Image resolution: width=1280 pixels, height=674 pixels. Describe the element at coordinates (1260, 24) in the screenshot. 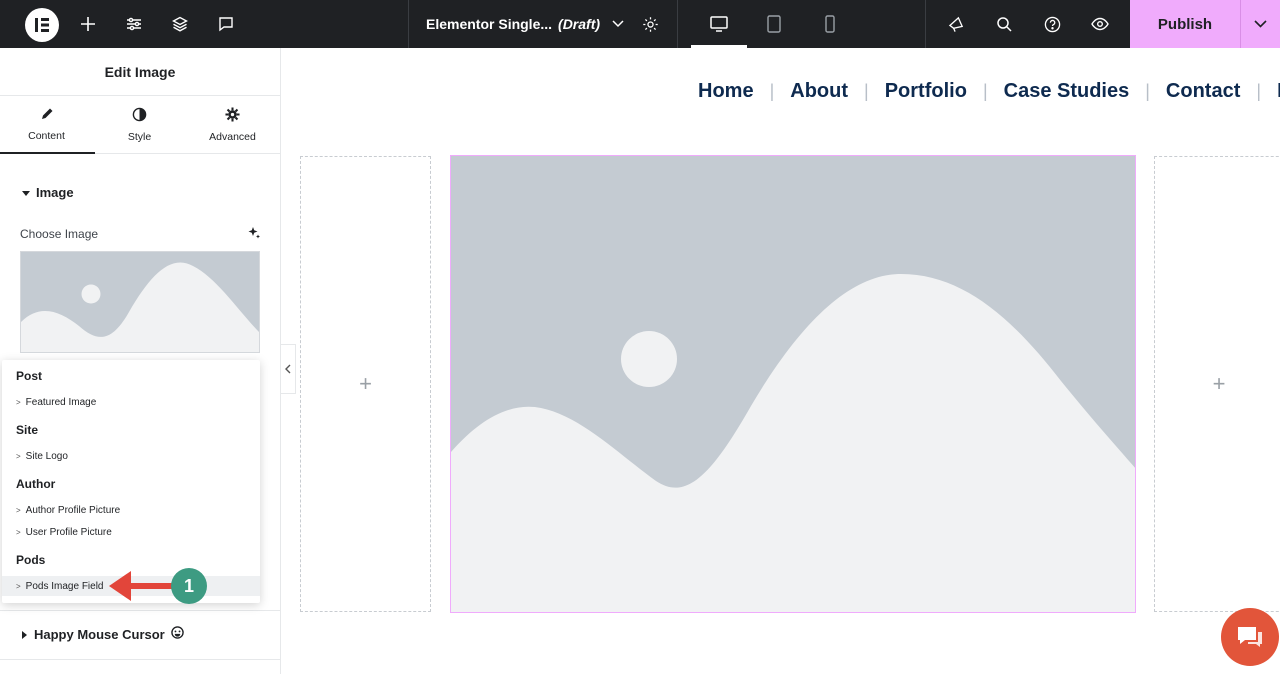

I see `publish-options-chevron-icon` at that location.